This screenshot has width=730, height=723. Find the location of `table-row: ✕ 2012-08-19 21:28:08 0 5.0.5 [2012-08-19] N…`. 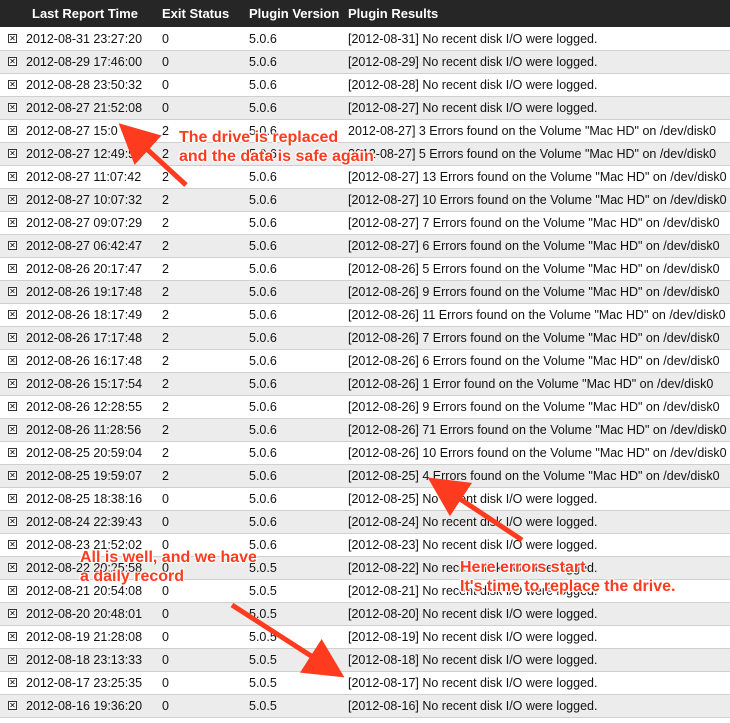

table-row: ✕ 2012-08-19 21:28:08 0 5.0.5 [2012-08-19] N… is located at coordinates (365, 637).